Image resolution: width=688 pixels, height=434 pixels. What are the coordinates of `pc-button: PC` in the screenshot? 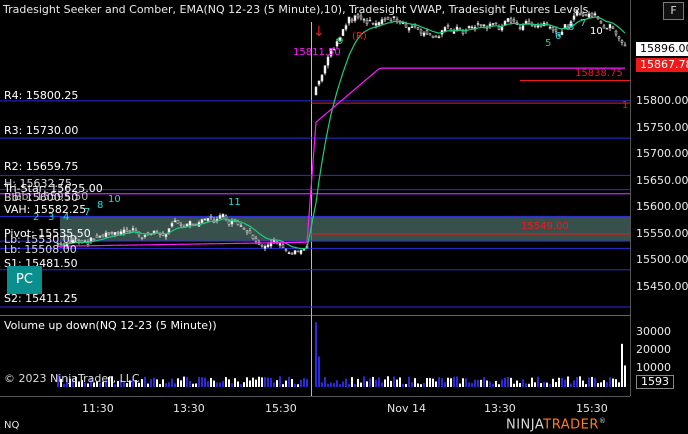 It's located at (24, 280).